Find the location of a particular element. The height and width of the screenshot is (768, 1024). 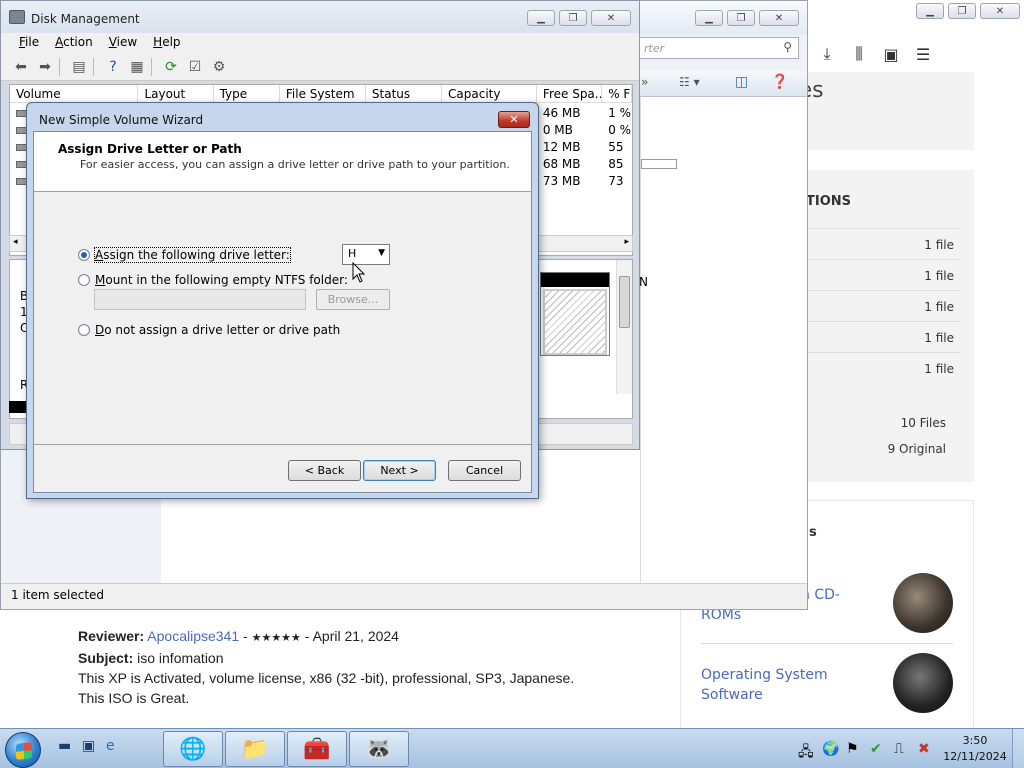

wizard-heading: Assign Drive Letter or Path is located at coordinates (150, 149).